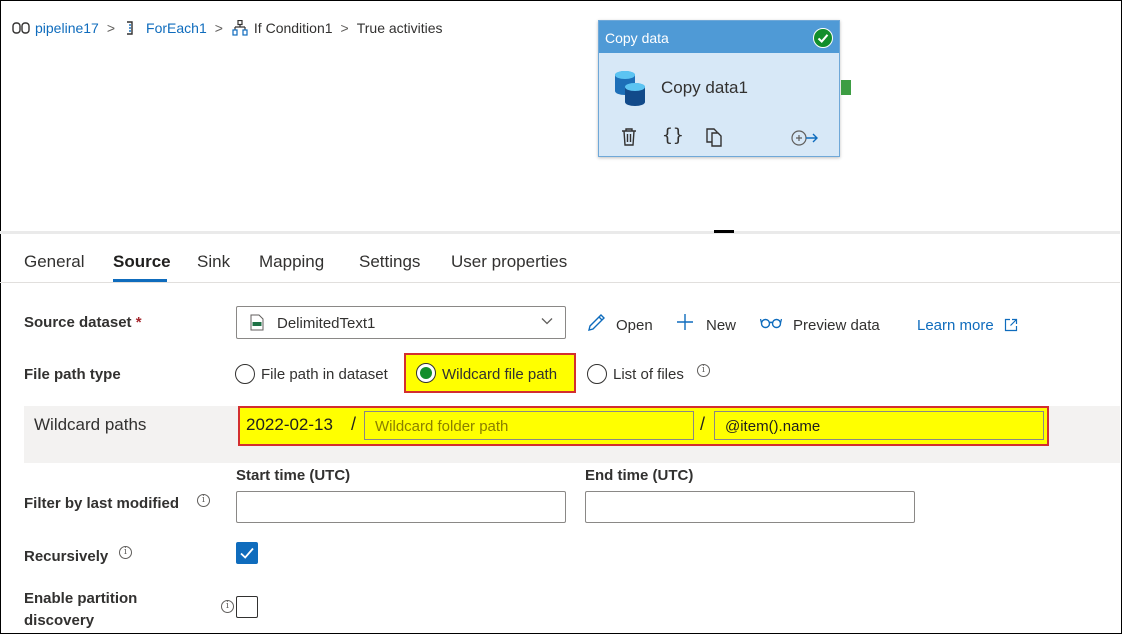 The image size is (1122, 634). What do you see at coordinates (401, 322) in the screenshot?
I see `source-dataset-dropdown: DelimitedText1` at bounding box center [401, 322].